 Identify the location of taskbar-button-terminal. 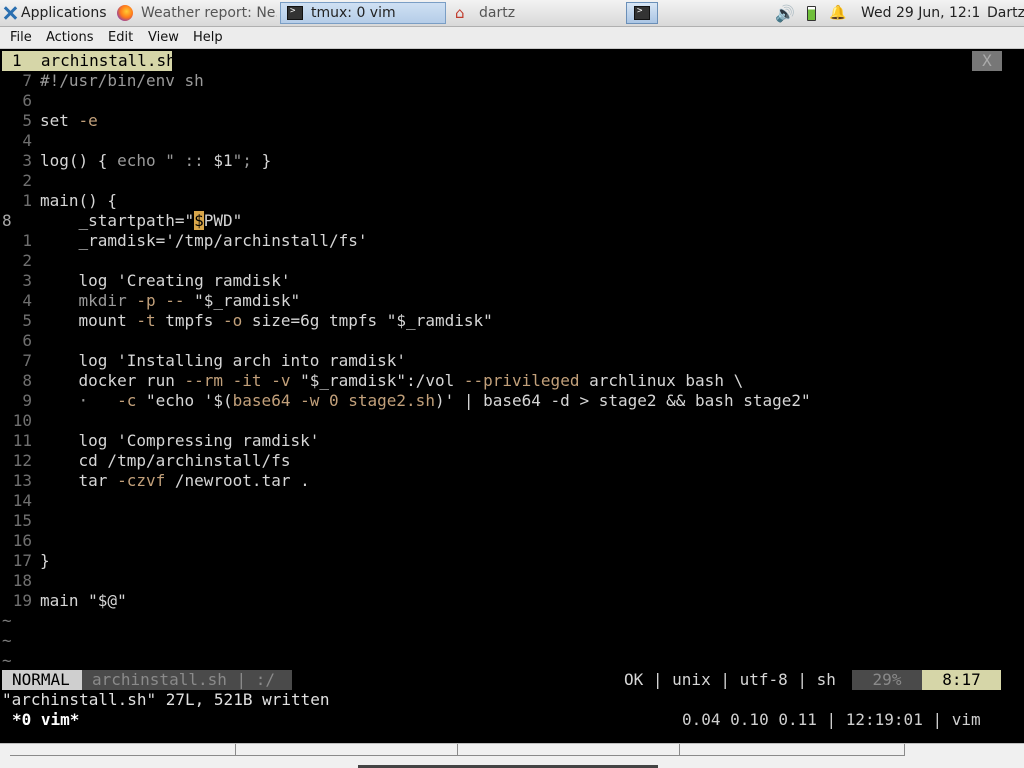
(642, 13).